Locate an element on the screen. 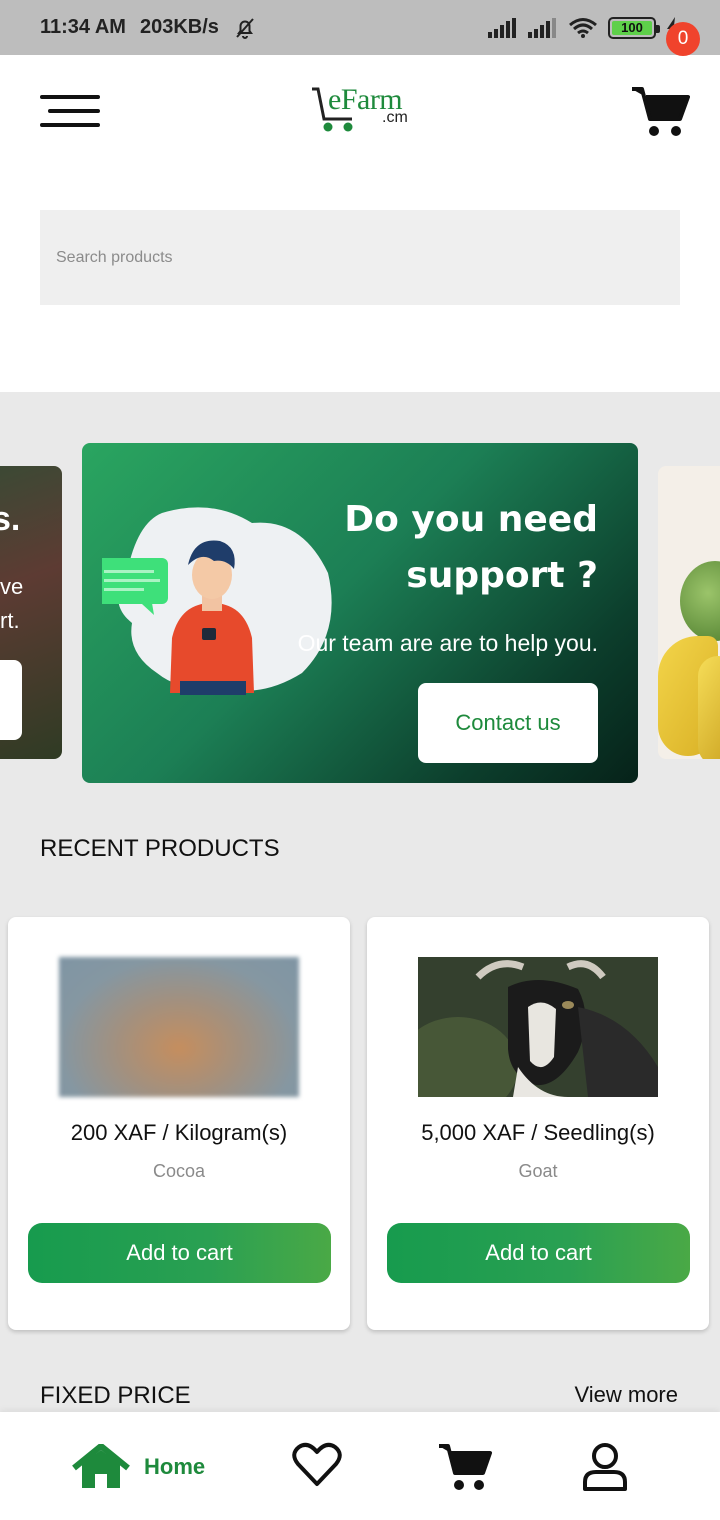 The image size is (720, 1520). bottom-nav: Home is located at coordinates (360, 1466).